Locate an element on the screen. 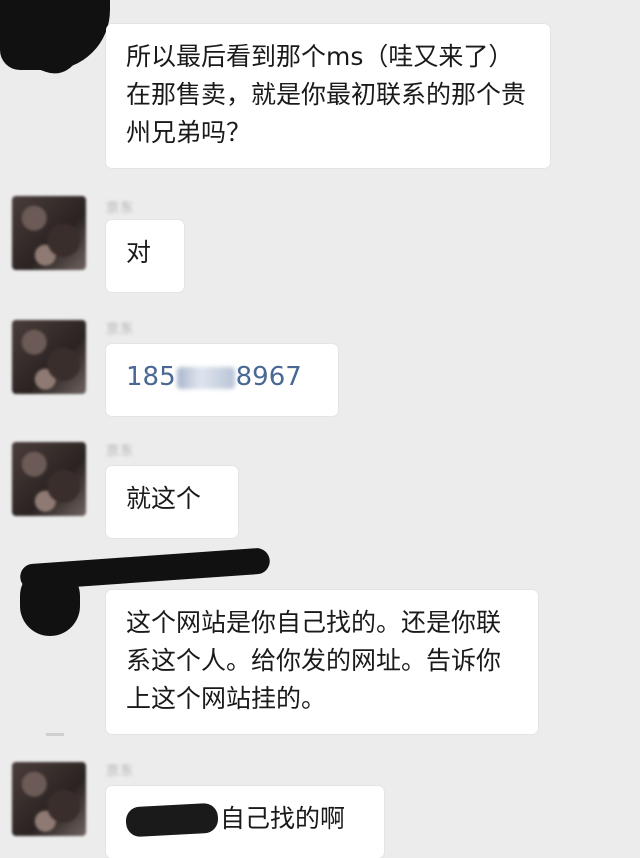  message-bubble: 就这个 is located at coordinates (172, 502).